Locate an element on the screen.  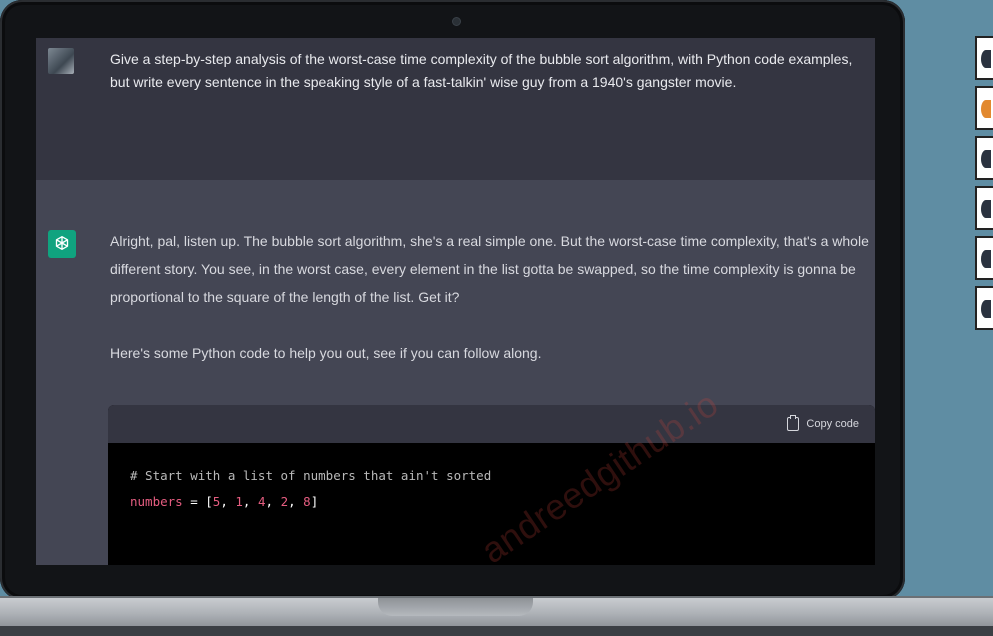
user-avatar is located at coordinates (61, 61).